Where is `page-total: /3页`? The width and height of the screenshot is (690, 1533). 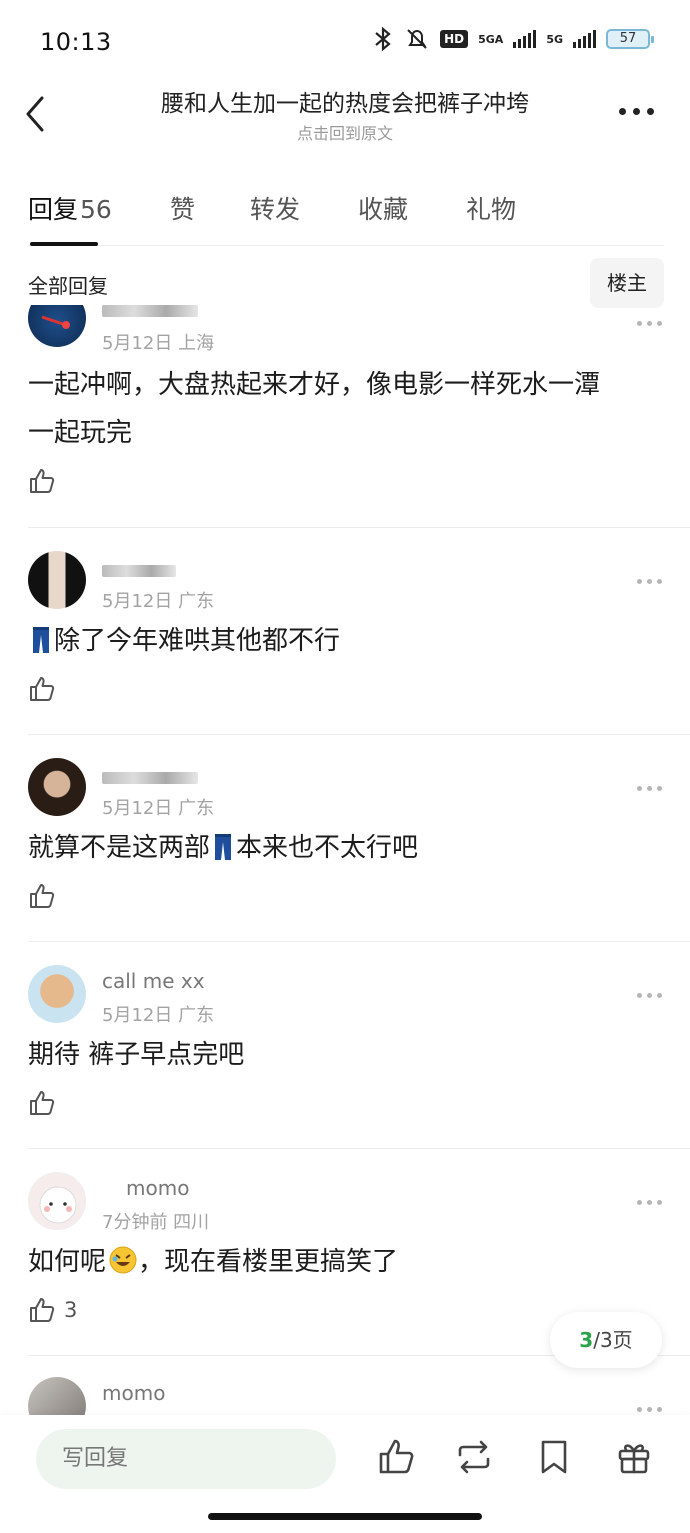 page-total: /3页 is located at coordinates (613, 1340).